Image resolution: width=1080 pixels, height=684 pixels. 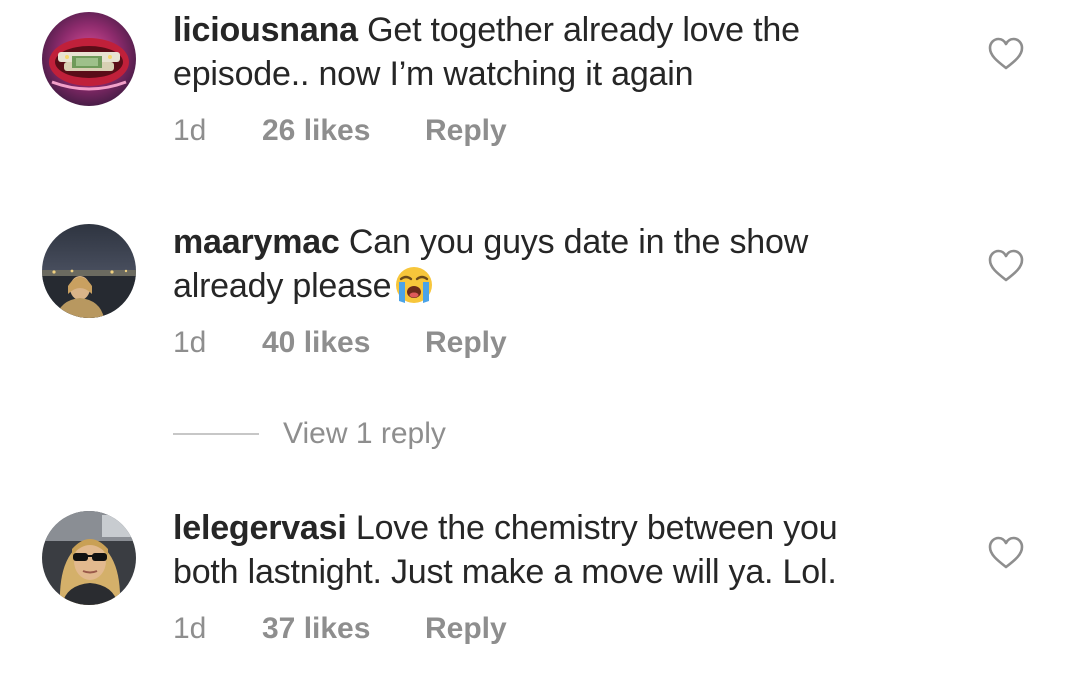 I want to click on comment-likes-count: 37 likes, so click(x=316, y=629).